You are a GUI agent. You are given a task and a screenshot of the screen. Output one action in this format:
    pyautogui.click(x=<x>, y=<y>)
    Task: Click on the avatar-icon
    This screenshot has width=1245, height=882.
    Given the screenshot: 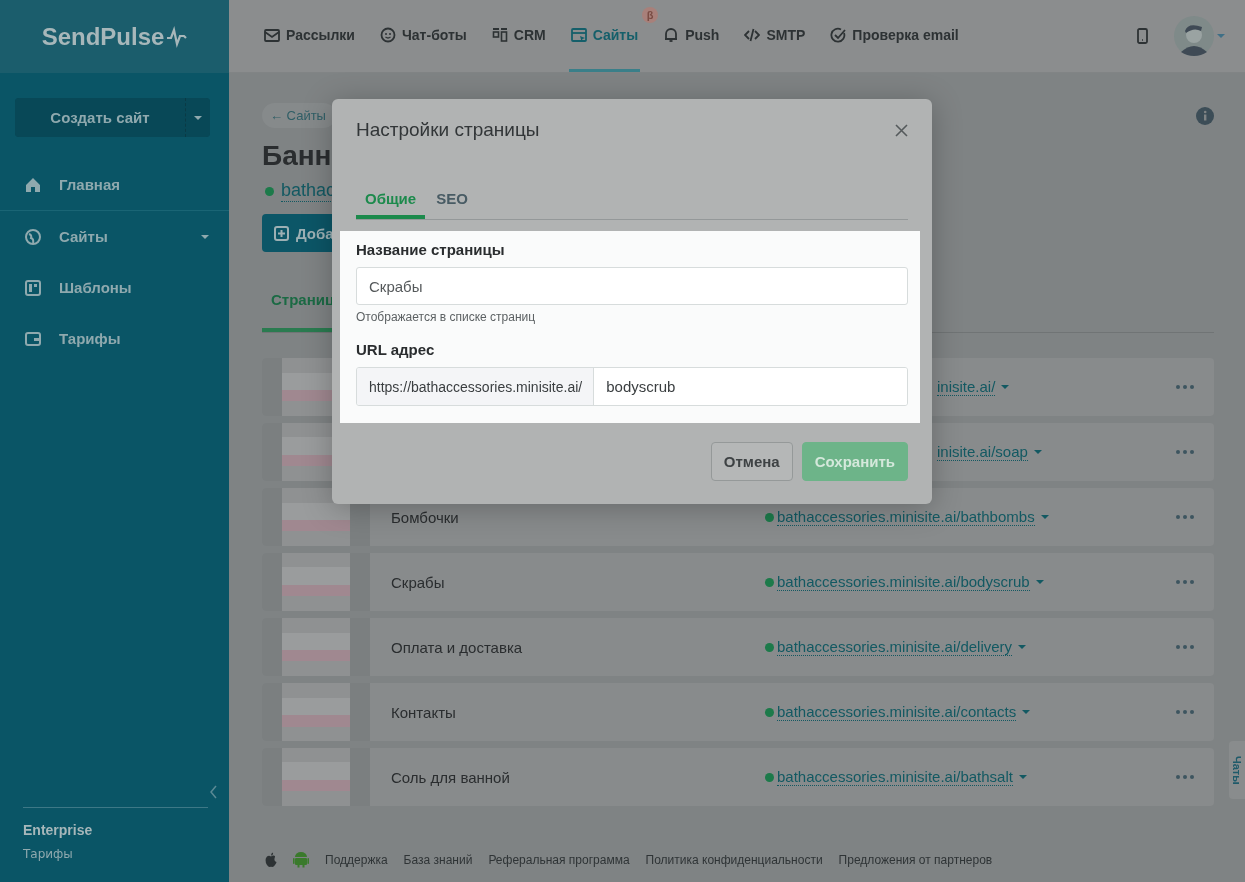 What is the action you would take?
    pyautogui.click(x=1194, y=36)
    